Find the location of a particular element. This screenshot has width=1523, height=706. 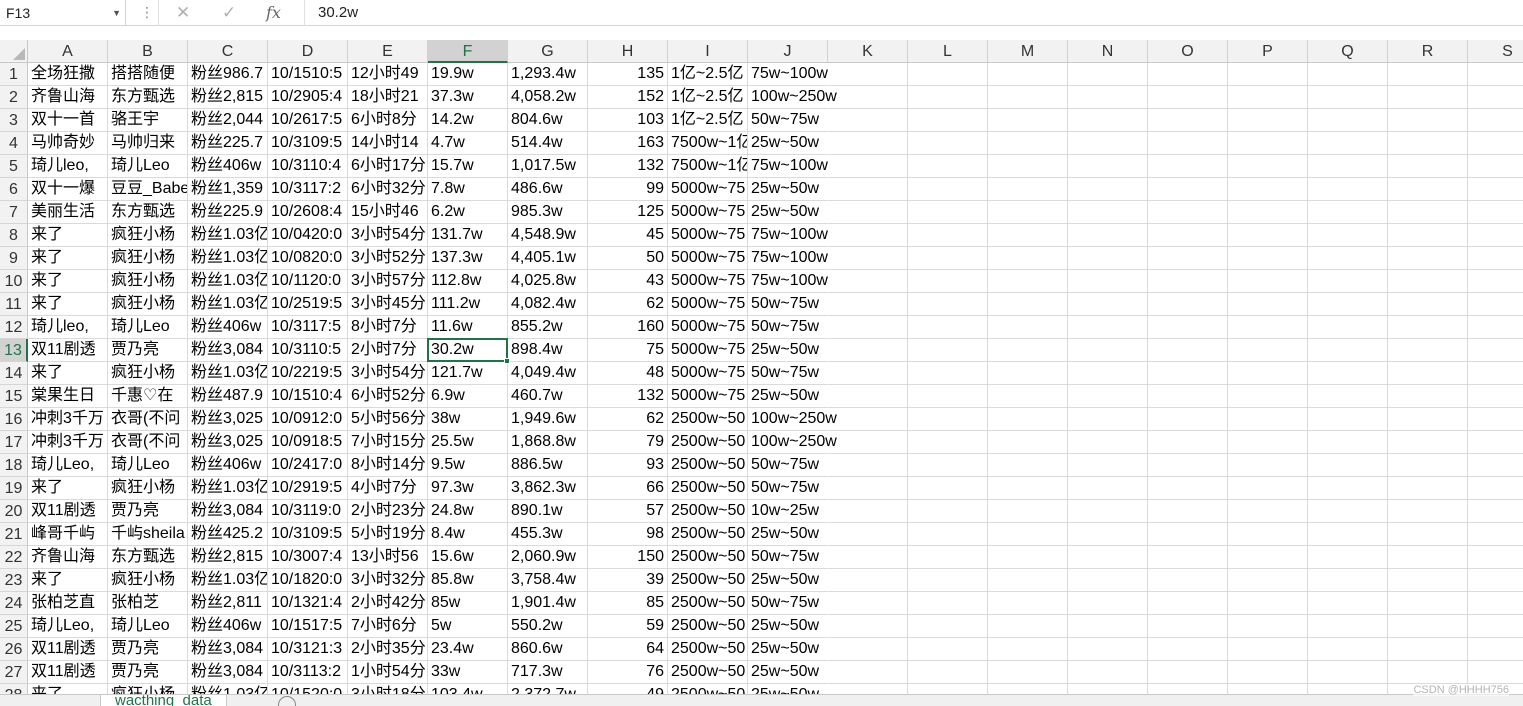

cell-l17 is located at coordinates (948, 442).